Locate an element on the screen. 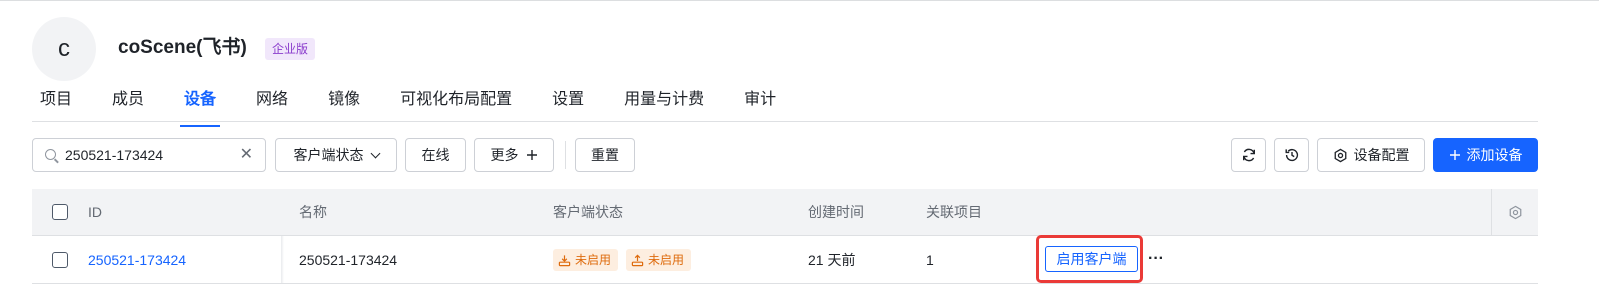 Image resolution: width=1599 pixels, height=301 pixels. download-icon is located at coordinates (564, 260).